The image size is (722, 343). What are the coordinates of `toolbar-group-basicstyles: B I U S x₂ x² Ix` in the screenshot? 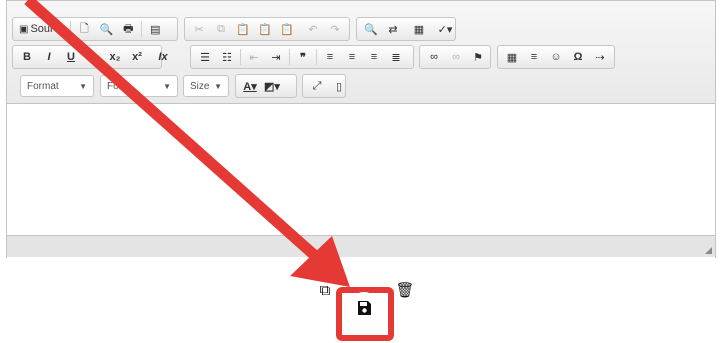 It's located at (90, 57).